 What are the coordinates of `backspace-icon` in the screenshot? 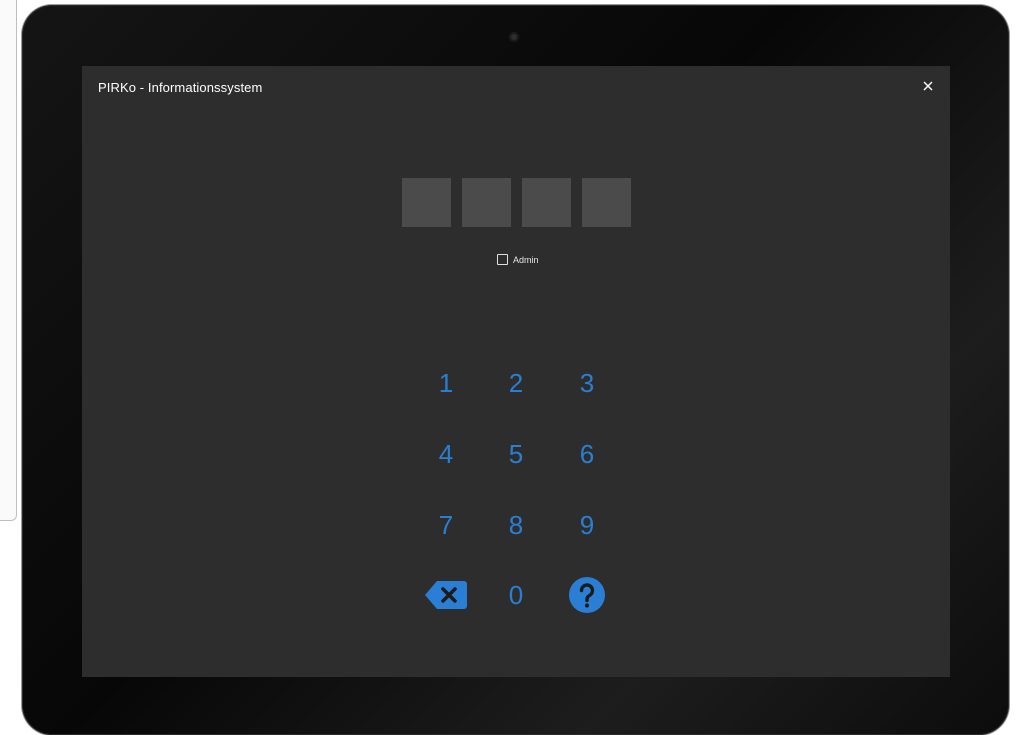 It's located at (446, 595).